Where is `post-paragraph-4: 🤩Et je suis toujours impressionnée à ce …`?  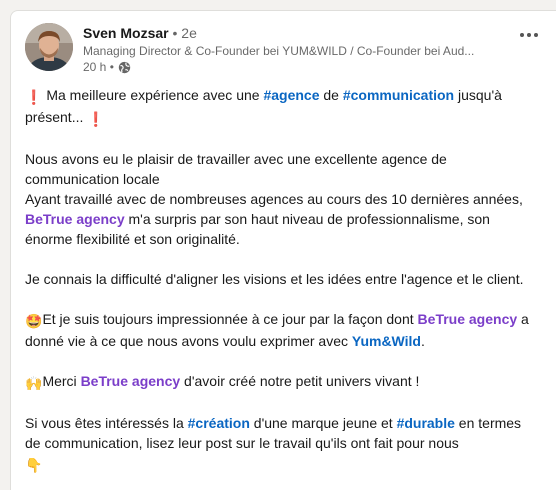 post-paragraph-4: 🤩Et je suis toujours impressionnée à ce … is located at coordinates (280, 330).